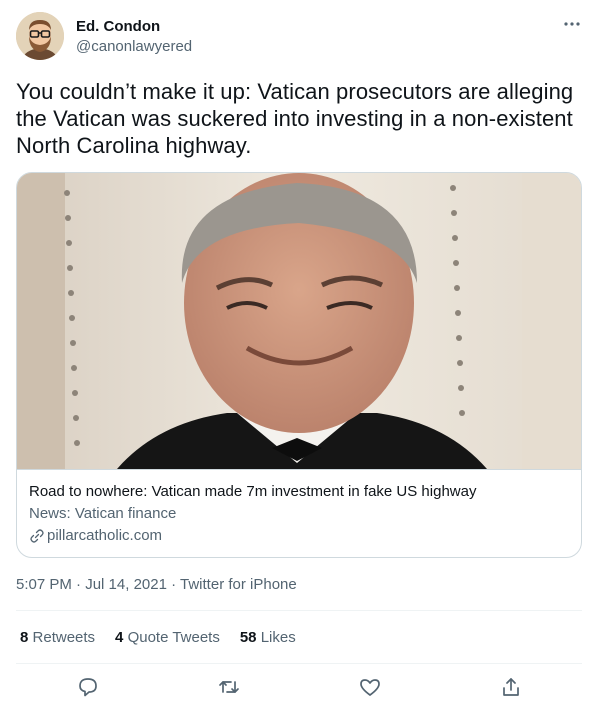 This screenshot has width=598, height=711. Describe the element at coordinates (299, 610) in the screenshot. I see `divider` at that location.